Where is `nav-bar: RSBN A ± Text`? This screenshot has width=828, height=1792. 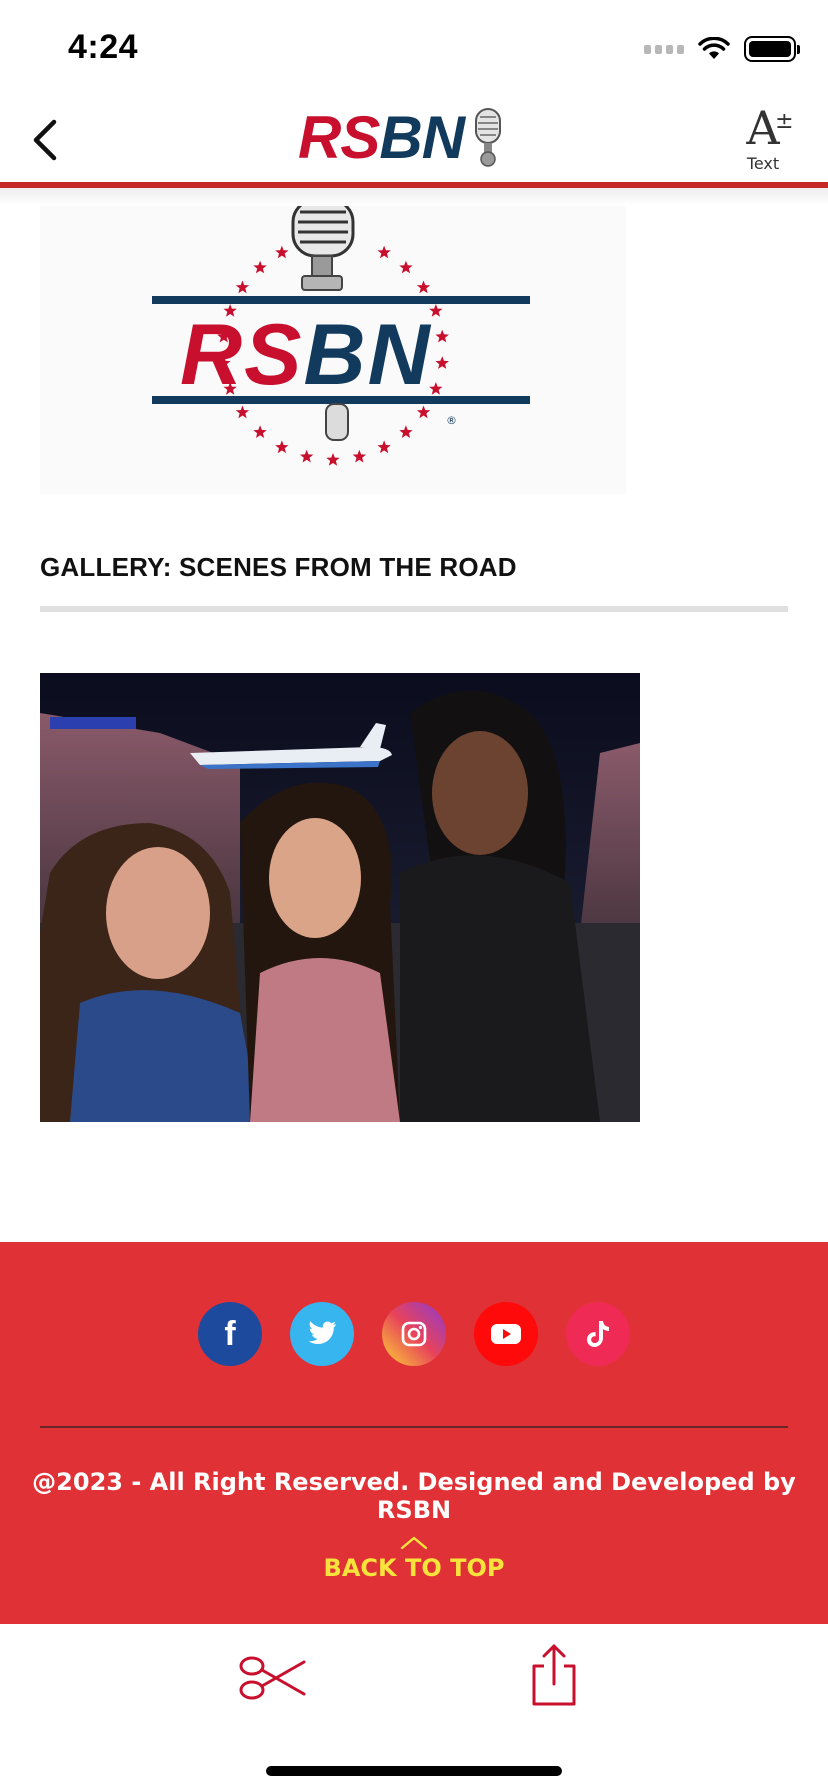 nav-bar: RSBN A ± Text is located at coordinates (414, 140).